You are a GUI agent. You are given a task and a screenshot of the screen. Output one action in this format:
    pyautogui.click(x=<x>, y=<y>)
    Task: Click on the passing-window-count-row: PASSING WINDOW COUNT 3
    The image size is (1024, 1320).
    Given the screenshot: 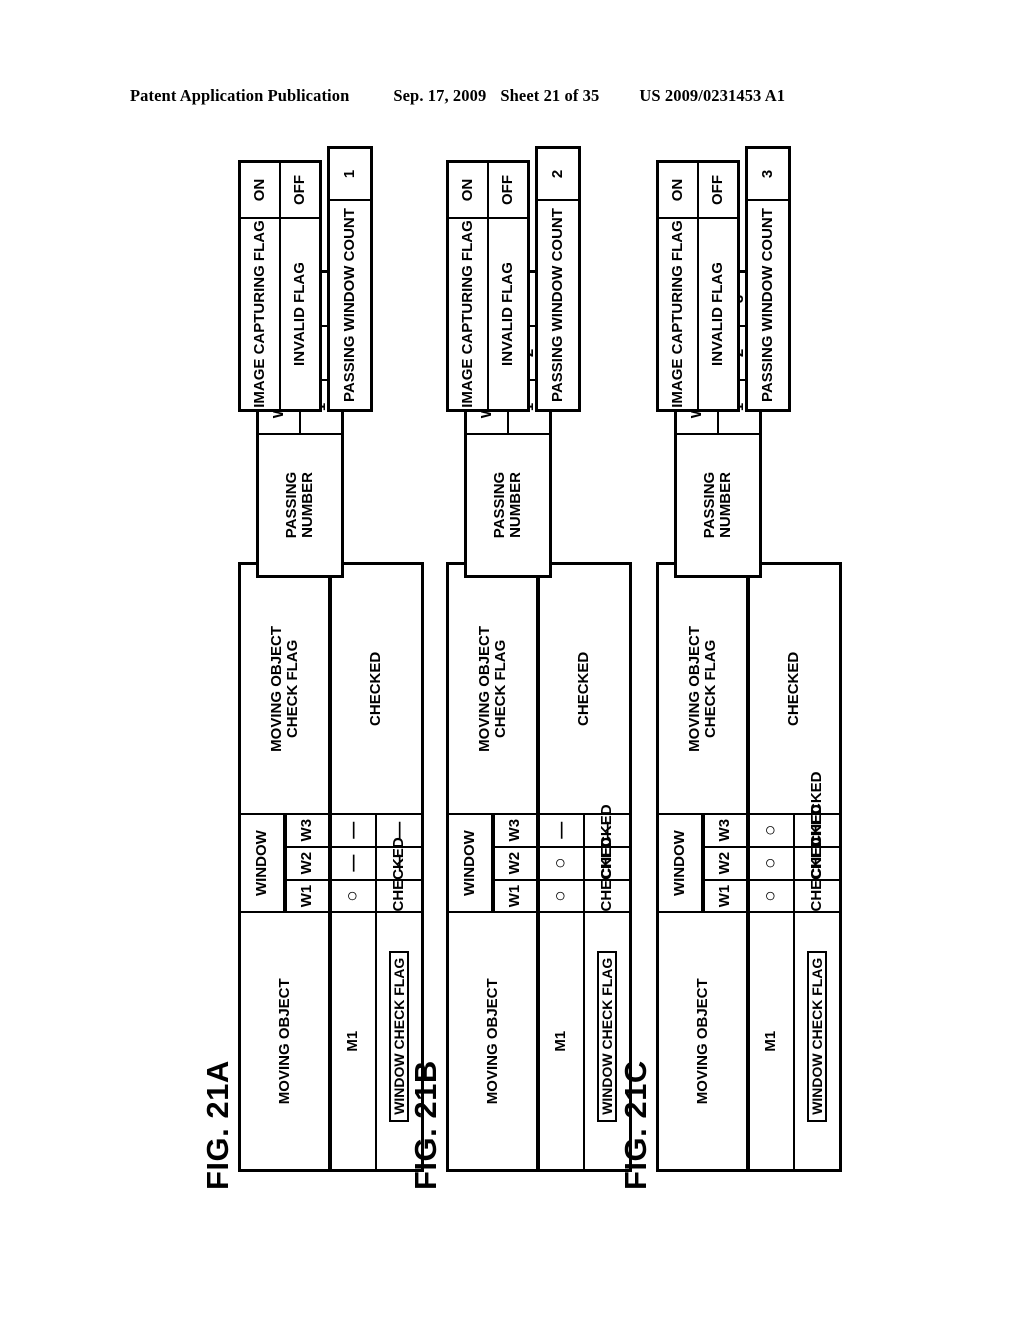 What is the action you would take?
    pyautogui.click(x=768, y=279)
    